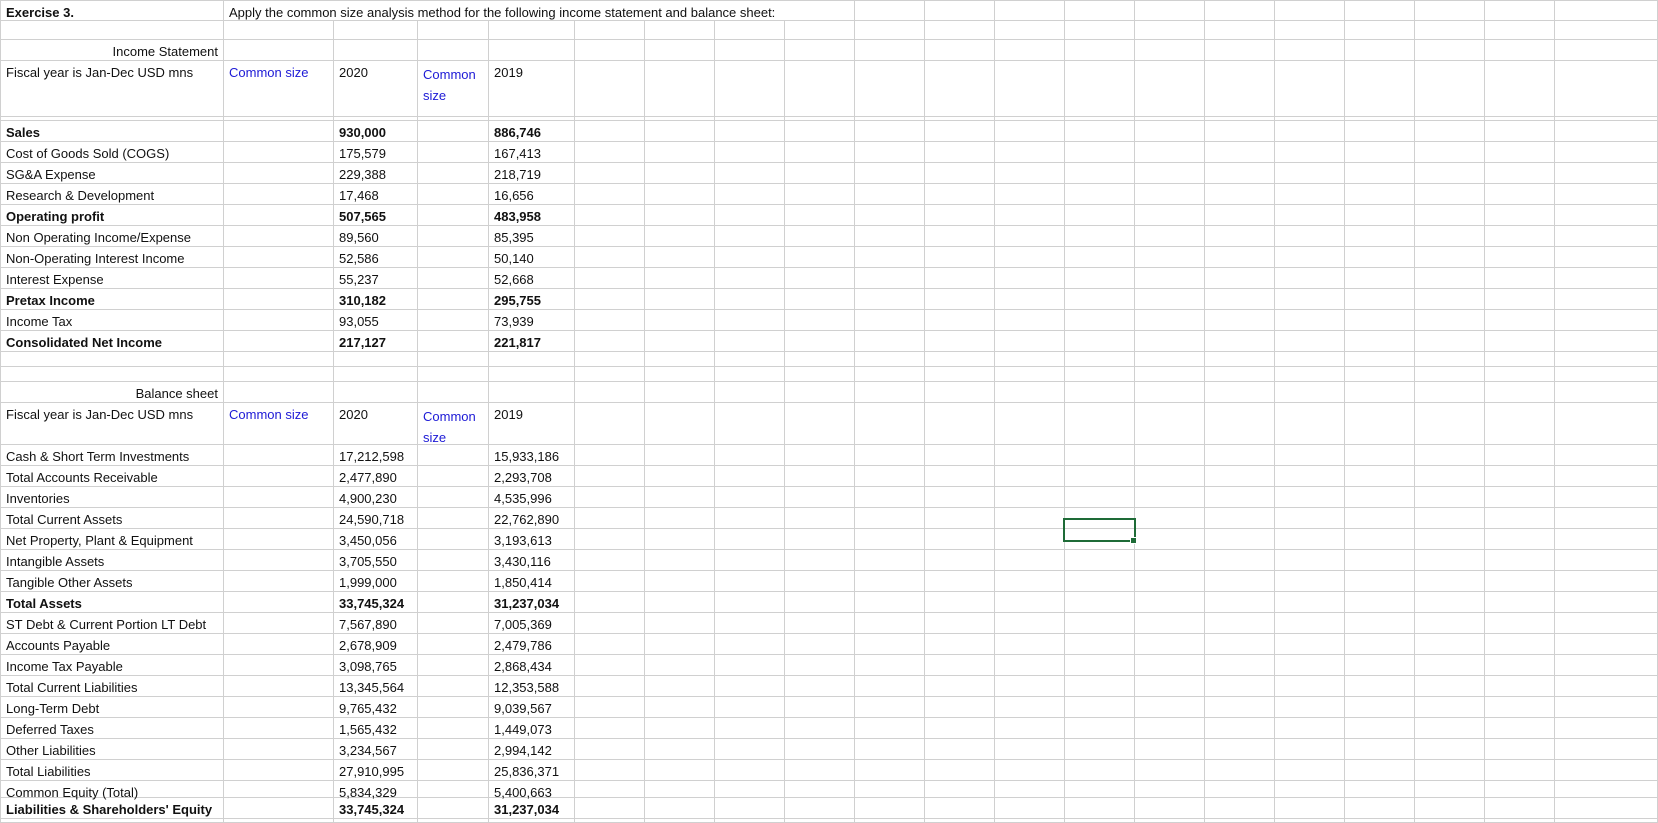 This screenshot has width=1658, height=823. I want to click on income_statement-value-2019: 16,656, so click(532, 194).